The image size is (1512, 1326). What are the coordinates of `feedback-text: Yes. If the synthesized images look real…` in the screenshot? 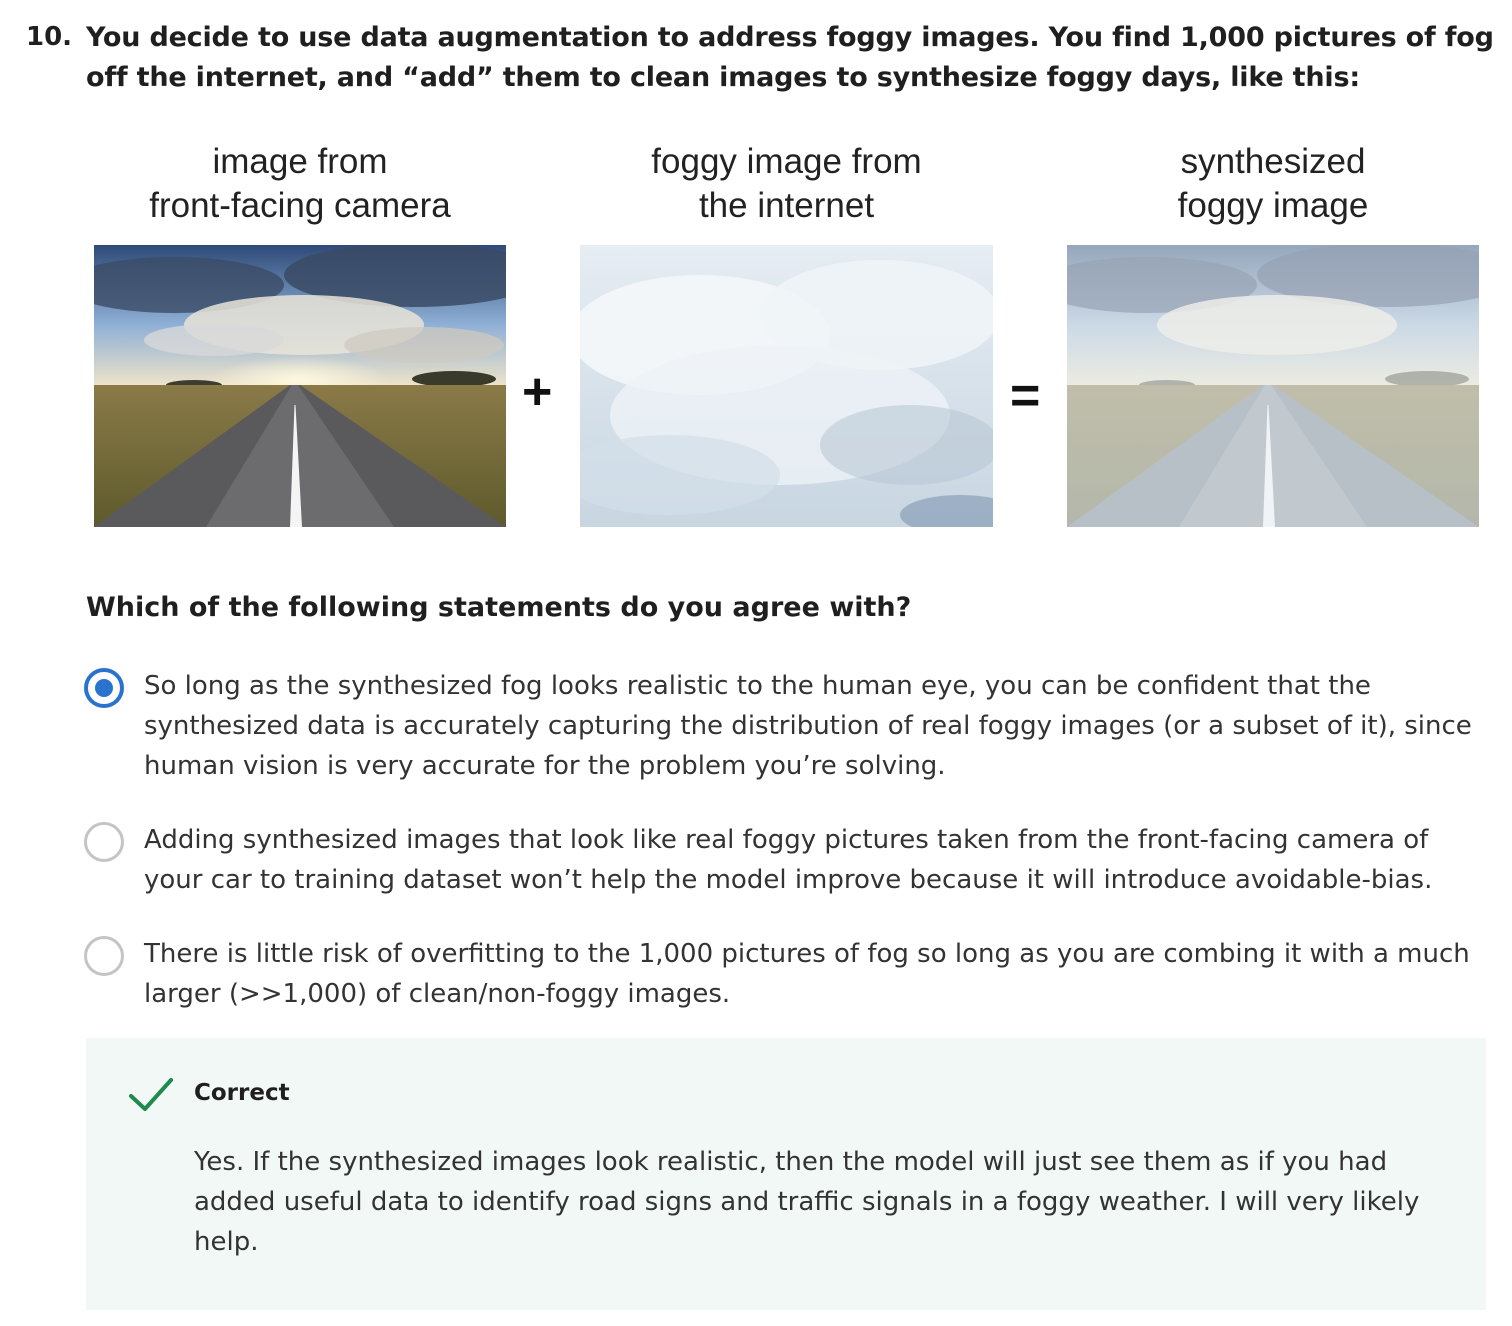 It's located at (807, 1202).